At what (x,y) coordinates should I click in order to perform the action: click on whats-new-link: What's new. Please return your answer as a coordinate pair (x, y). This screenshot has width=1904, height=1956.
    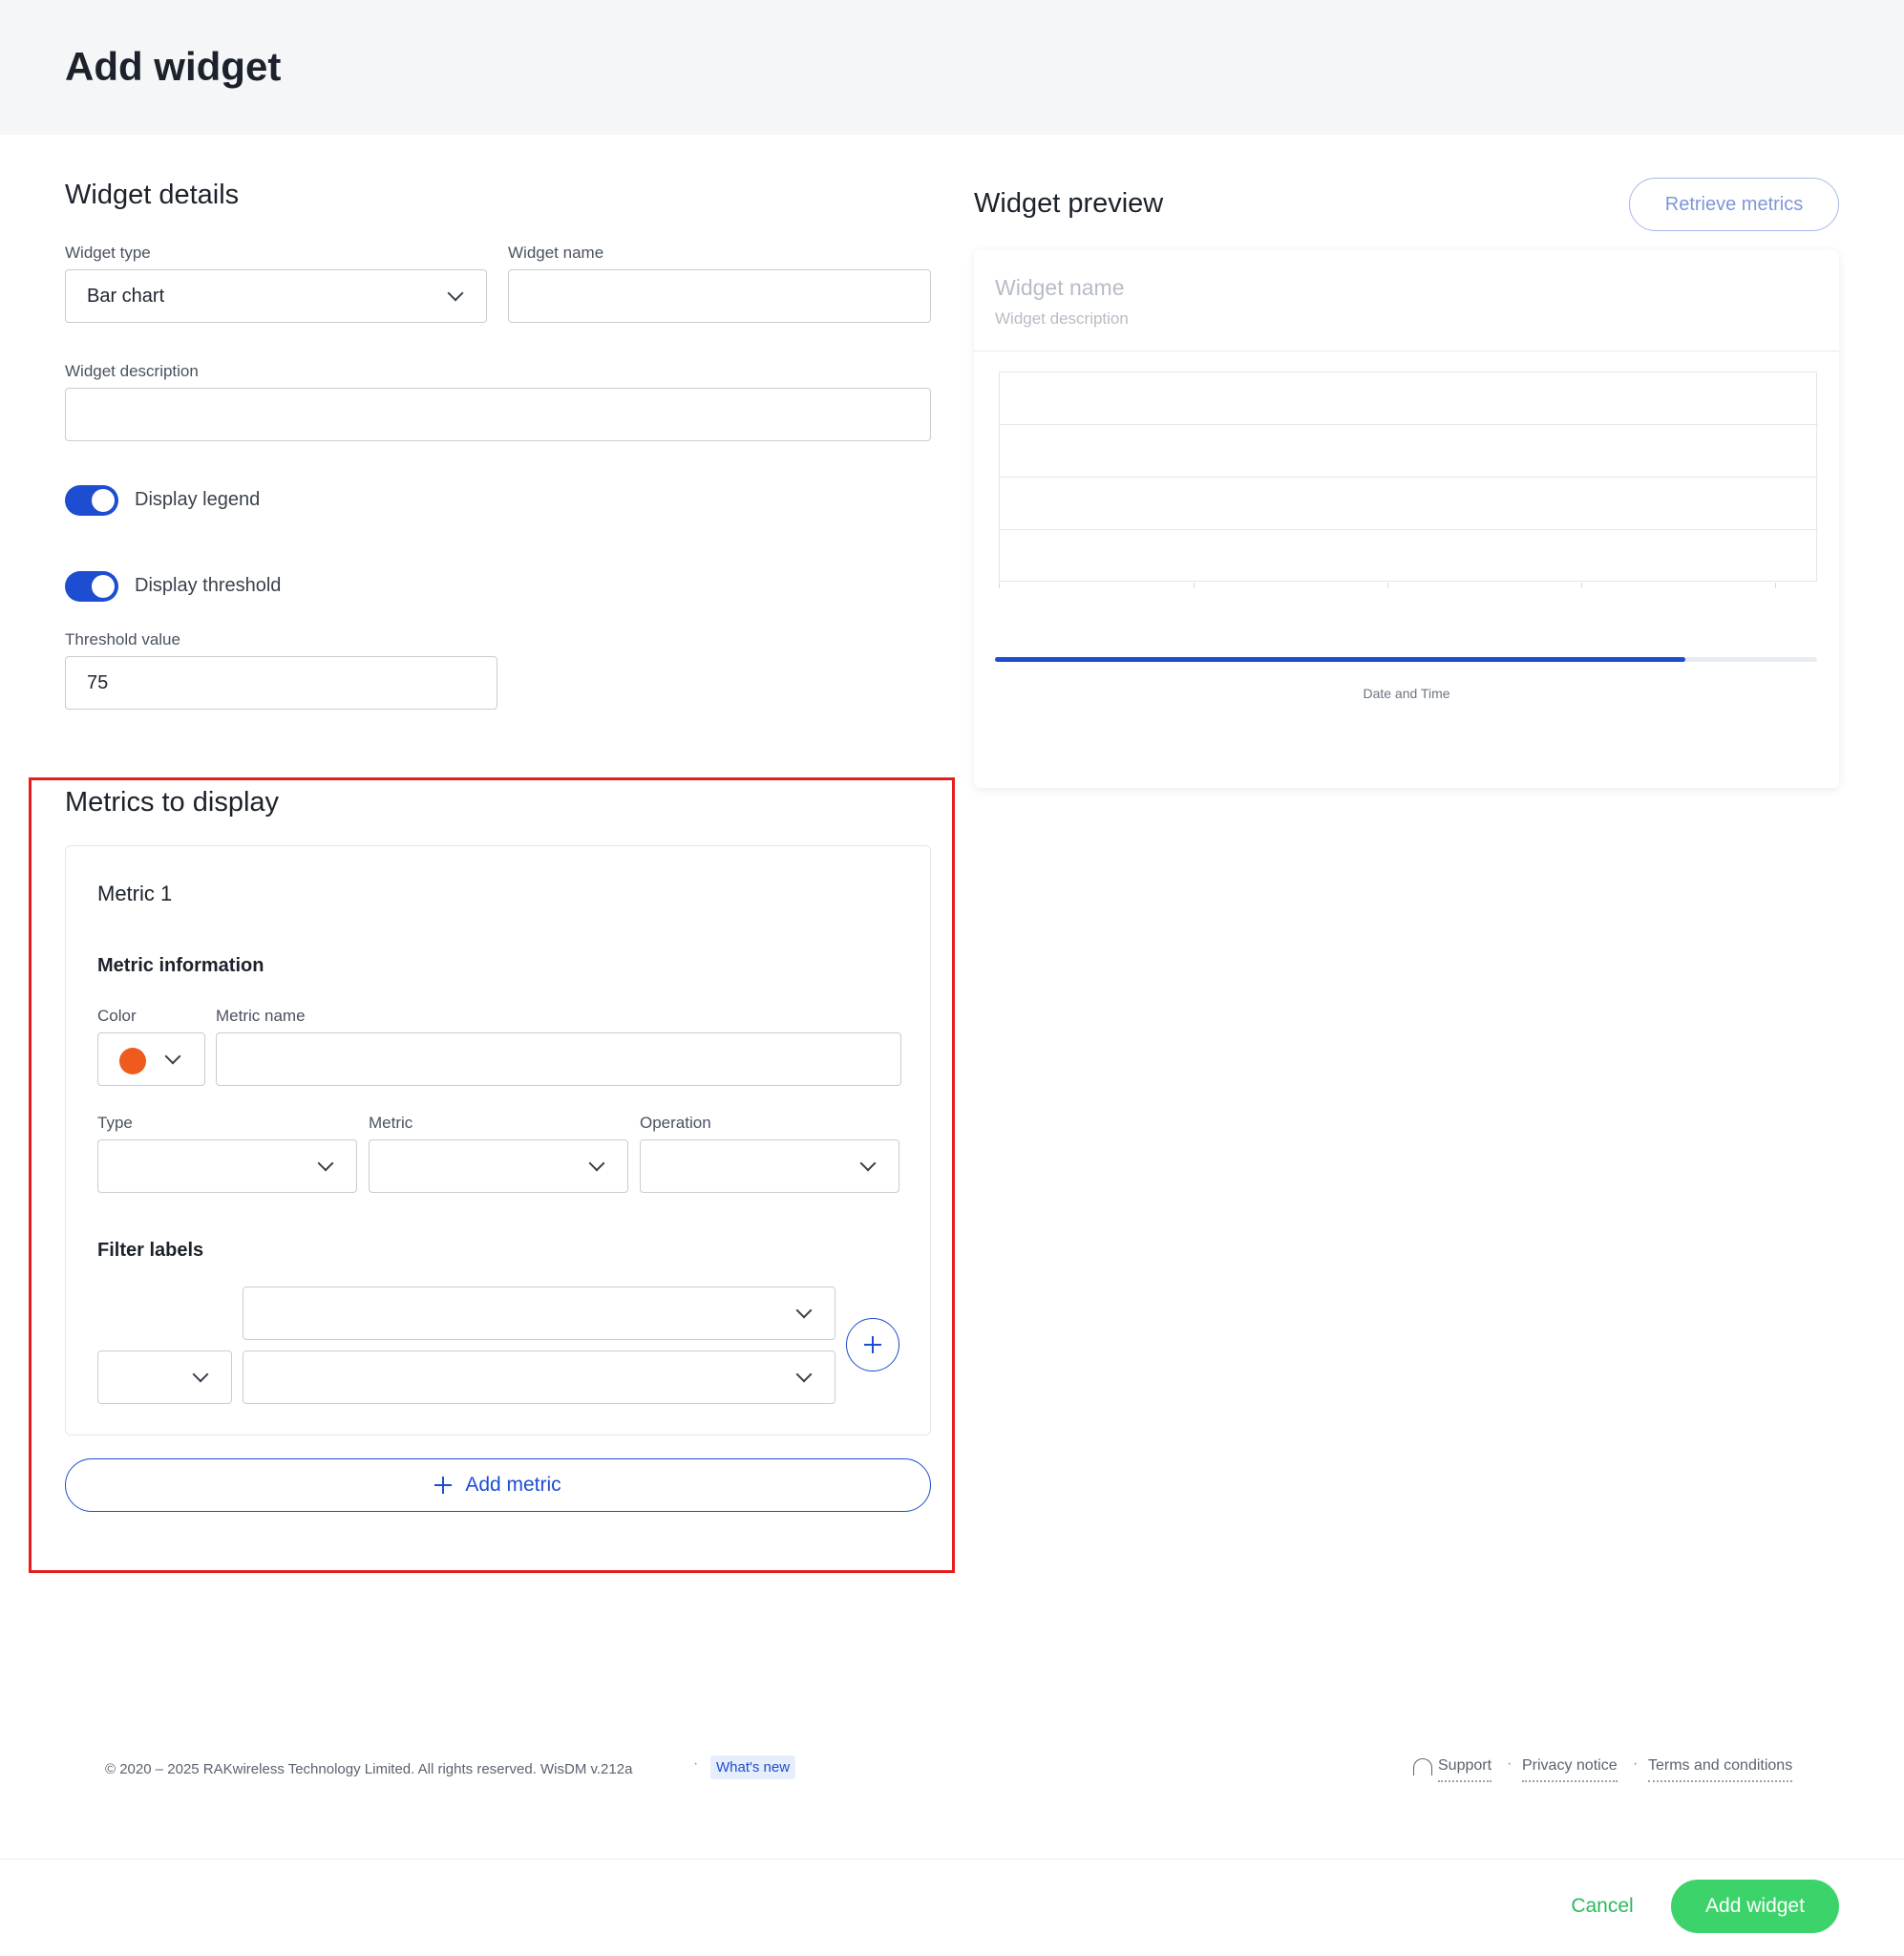
    Looking at the image, I should click on (753, 1767).